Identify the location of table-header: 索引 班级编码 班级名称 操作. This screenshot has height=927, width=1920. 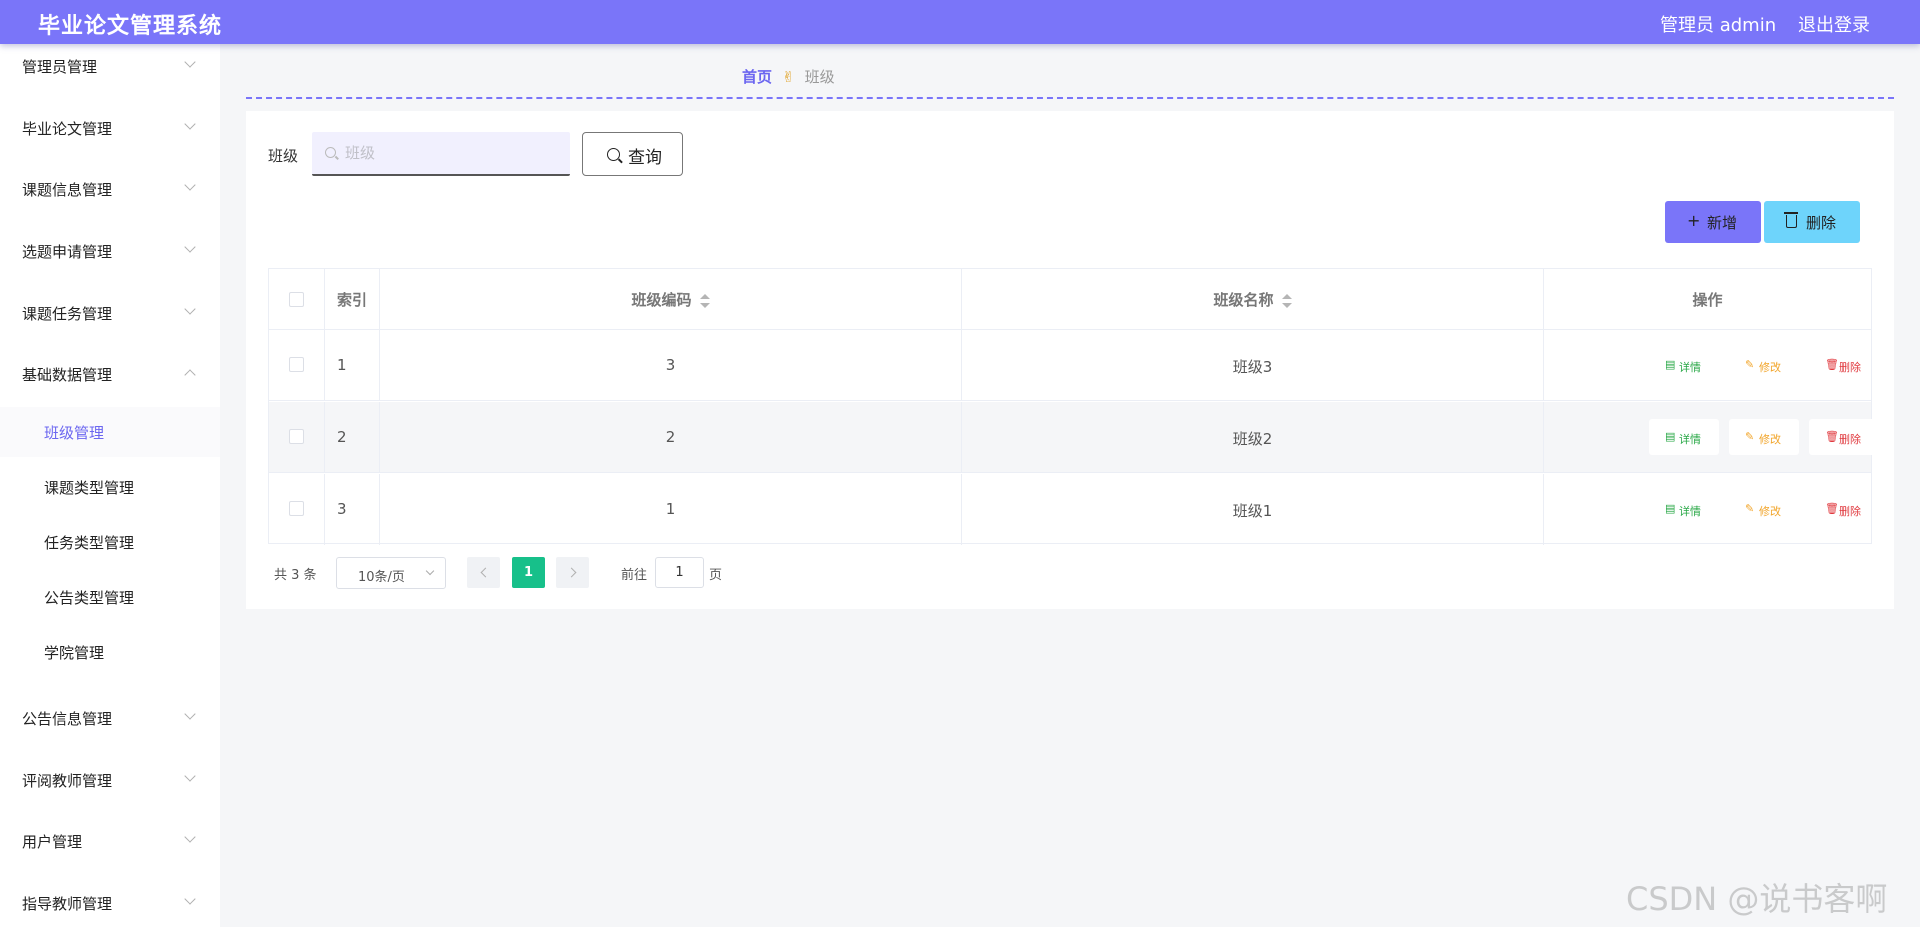
(1070, 299).